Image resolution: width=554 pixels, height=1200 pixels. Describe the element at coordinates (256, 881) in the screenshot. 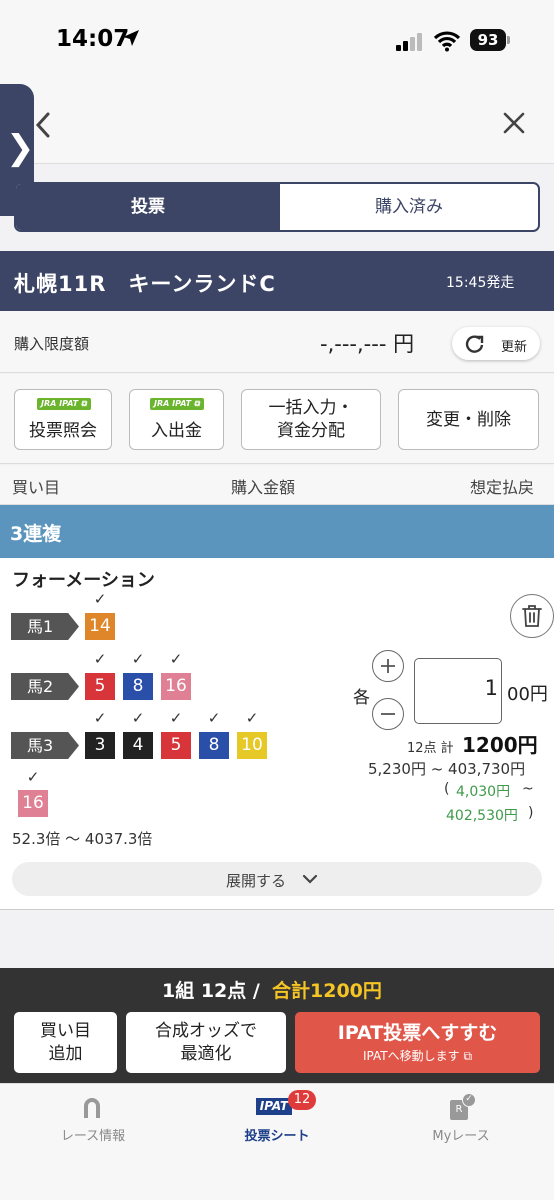

I see `expand-label: 展開する` at that location.